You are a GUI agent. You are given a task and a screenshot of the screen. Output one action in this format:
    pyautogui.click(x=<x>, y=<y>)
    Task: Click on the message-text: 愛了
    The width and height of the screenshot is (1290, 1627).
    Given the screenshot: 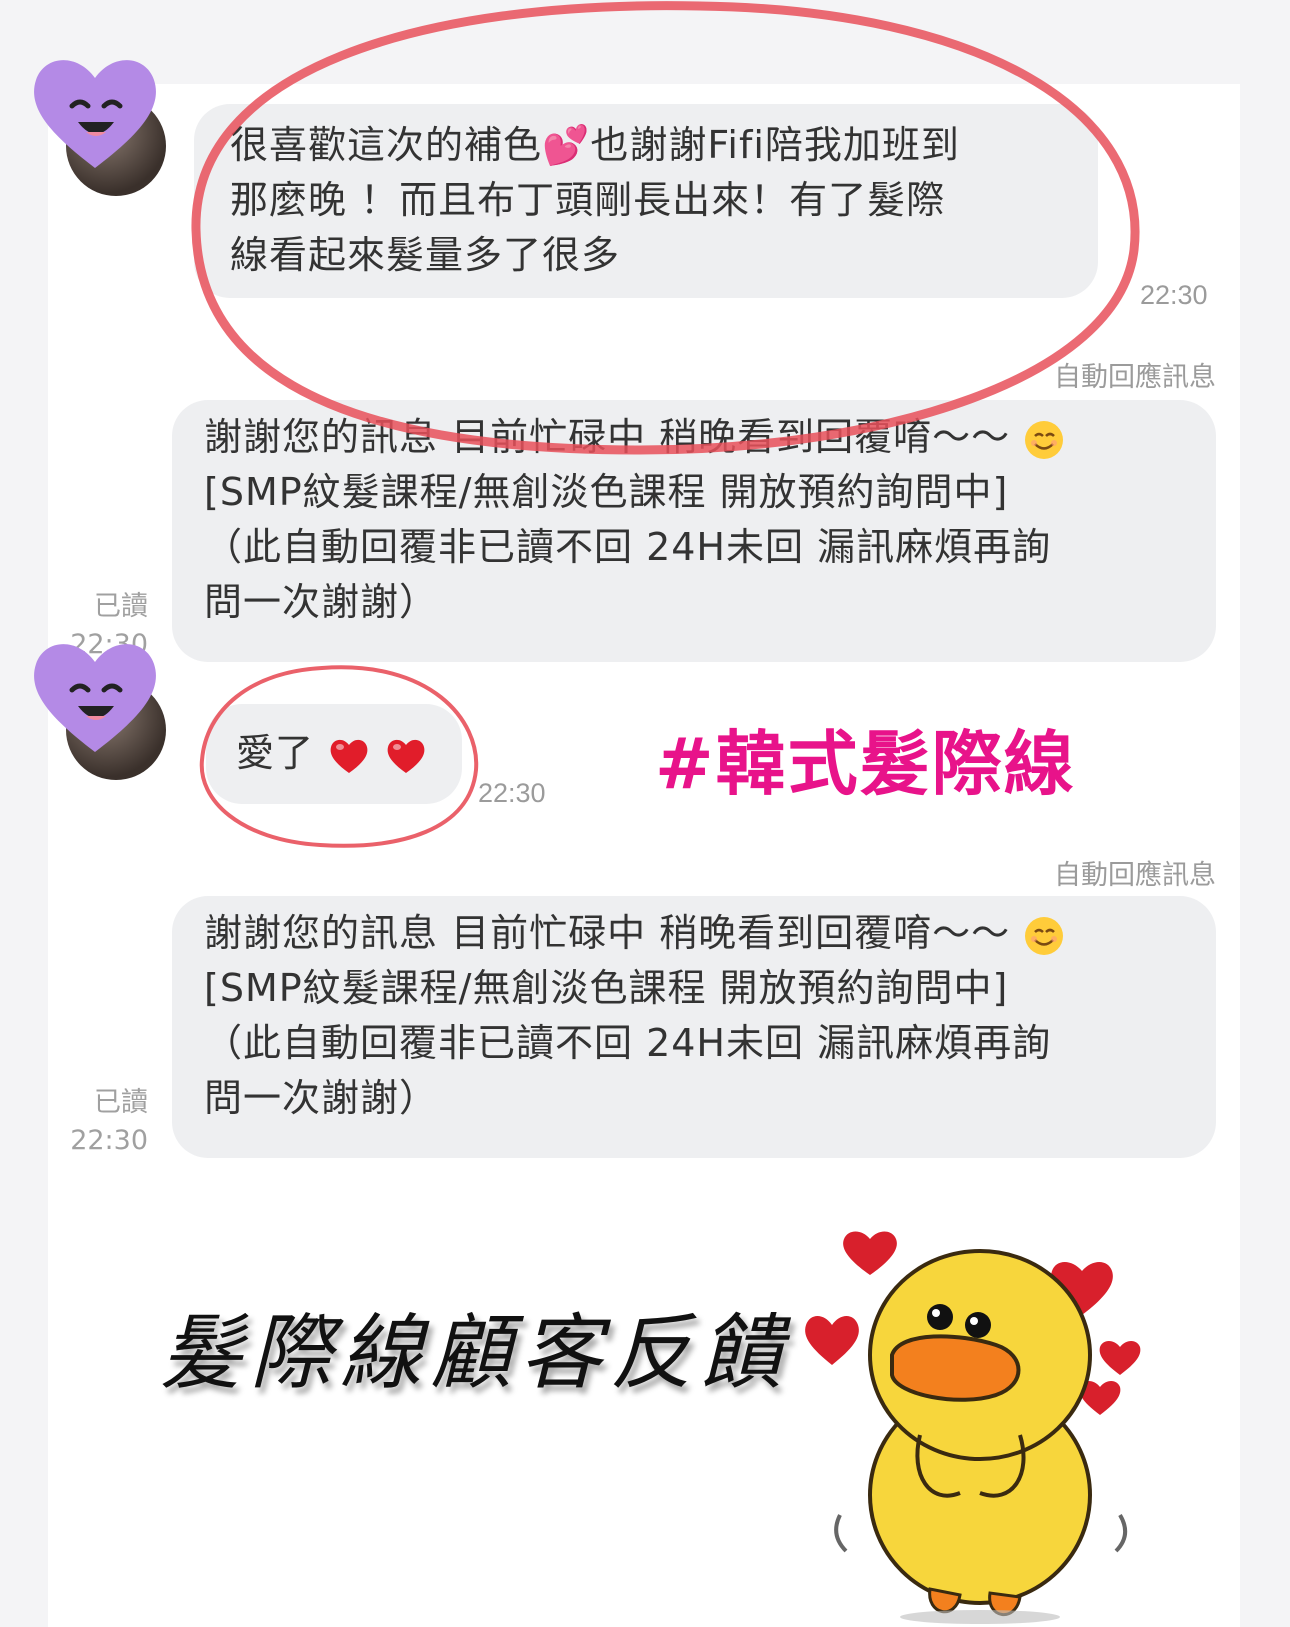 What is the action you would take?
    pyautogui.click(x=275, y=753)
    